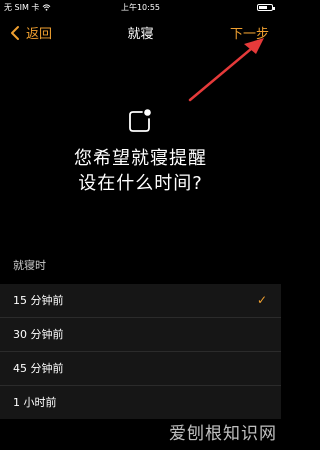  What do you see at coordinates (140, 158) in the screenshot?
I see `hero-line-1: 您希望就寝提醒` at bounding box center [140, 158].